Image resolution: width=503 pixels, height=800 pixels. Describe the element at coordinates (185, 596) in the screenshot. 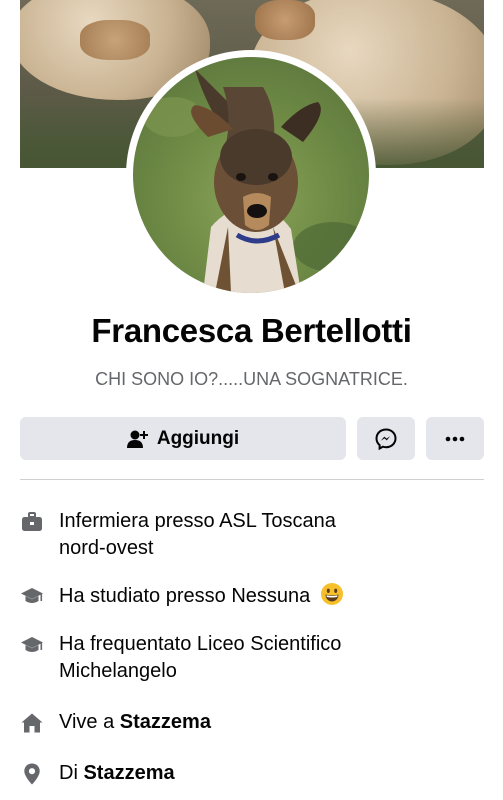

I see `studied-text: Ha studiato presso Nessuna` at that location.